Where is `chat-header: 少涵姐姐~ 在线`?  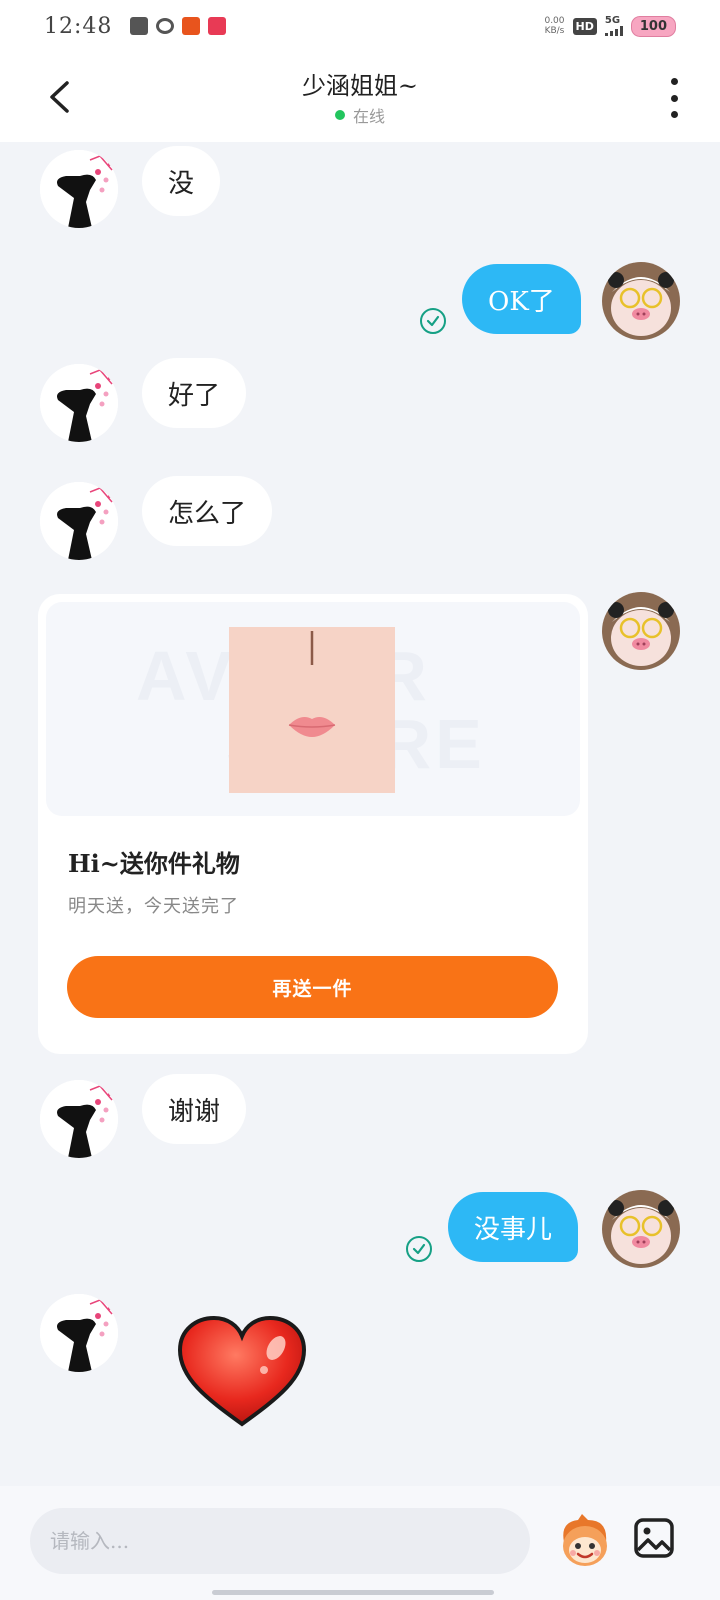 chat-header: 少涵姐姐~ 在线 is located at coordinates (360, 97).